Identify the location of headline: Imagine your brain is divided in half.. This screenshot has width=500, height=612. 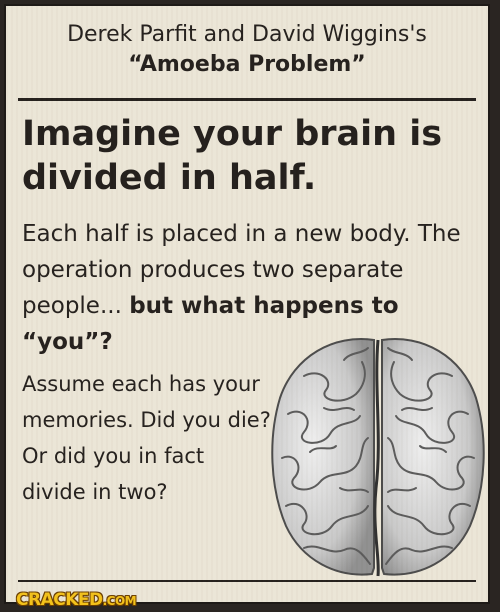
(232, 156).